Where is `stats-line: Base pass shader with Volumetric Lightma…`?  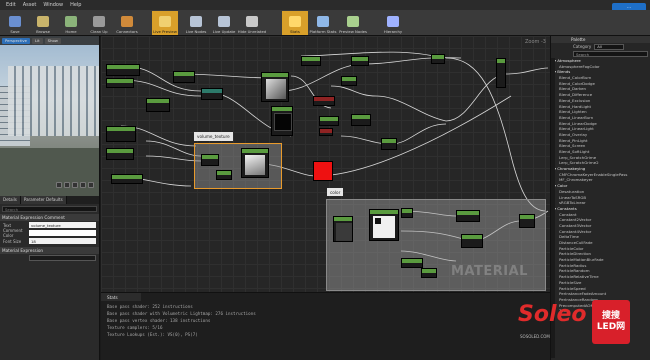
stats-line: Base pass shader with Volumetric Lightma… is located at coordinates (181, 313).